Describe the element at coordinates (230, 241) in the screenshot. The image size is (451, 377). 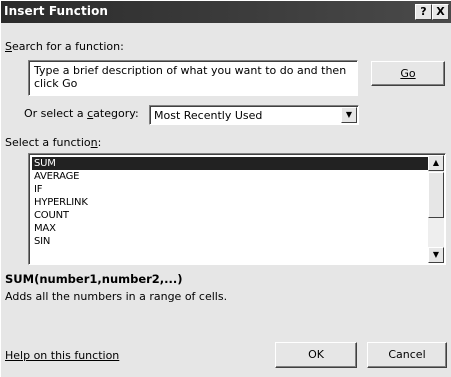
I see `list-item: SIN` at that location.